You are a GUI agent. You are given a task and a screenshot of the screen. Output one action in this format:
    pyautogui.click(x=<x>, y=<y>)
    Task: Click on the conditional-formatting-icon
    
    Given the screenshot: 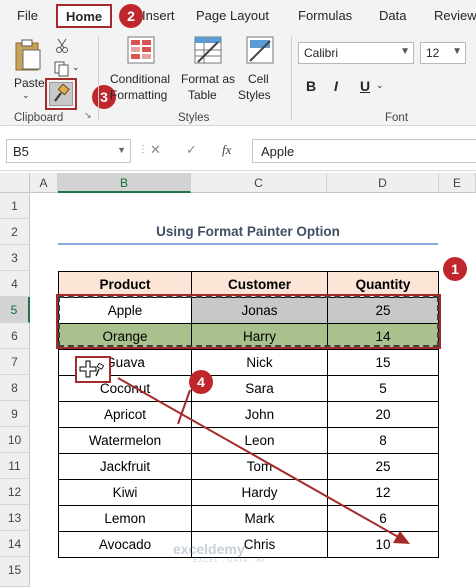 What is the action you would take?
    pyautogui.click(x=141, y=50)
    